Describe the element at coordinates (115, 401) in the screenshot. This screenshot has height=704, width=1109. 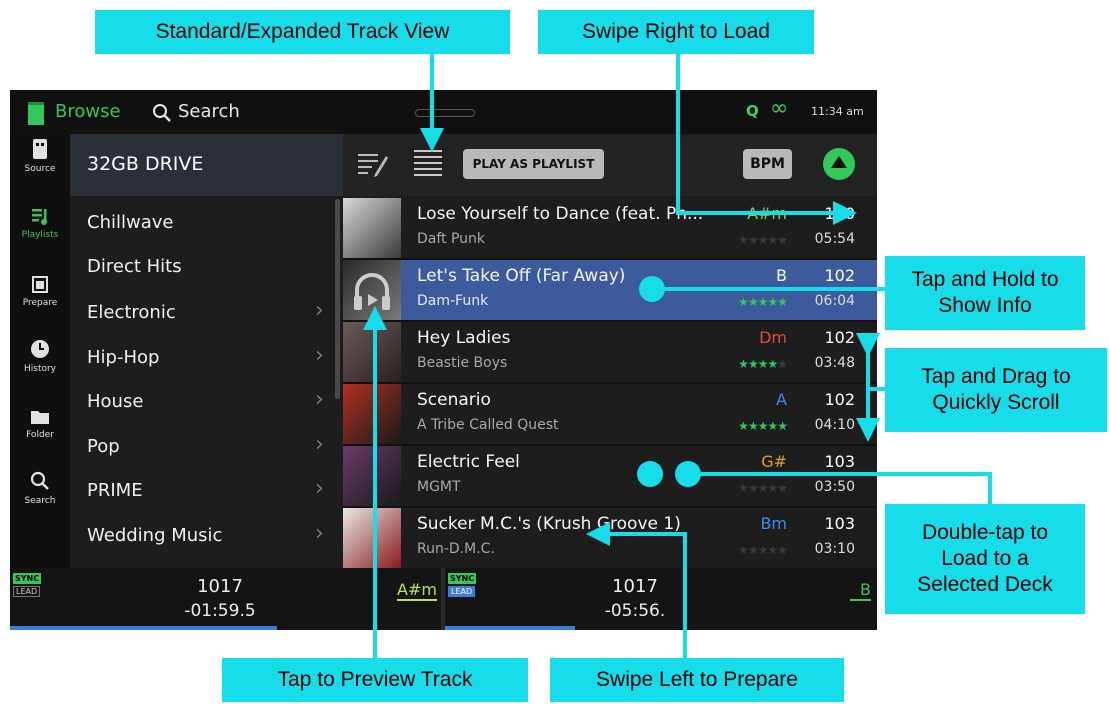
I see `crate-item: House` at that location.